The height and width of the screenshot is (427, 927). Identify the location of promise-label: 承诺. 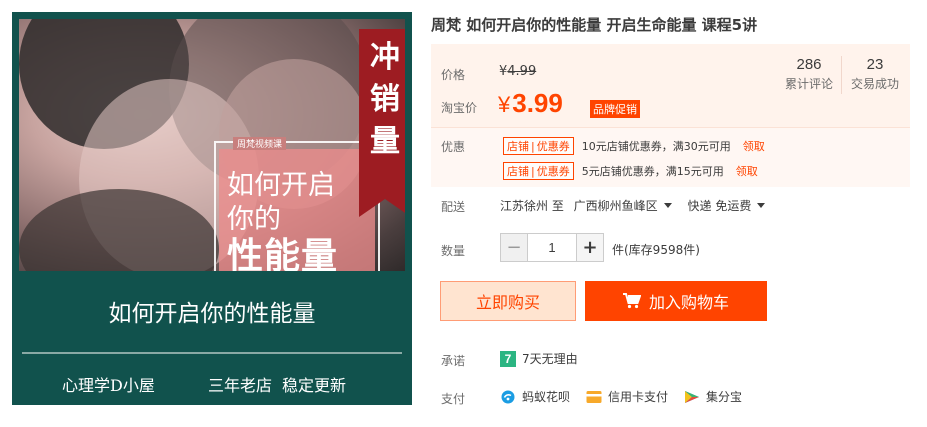
(453, 361).